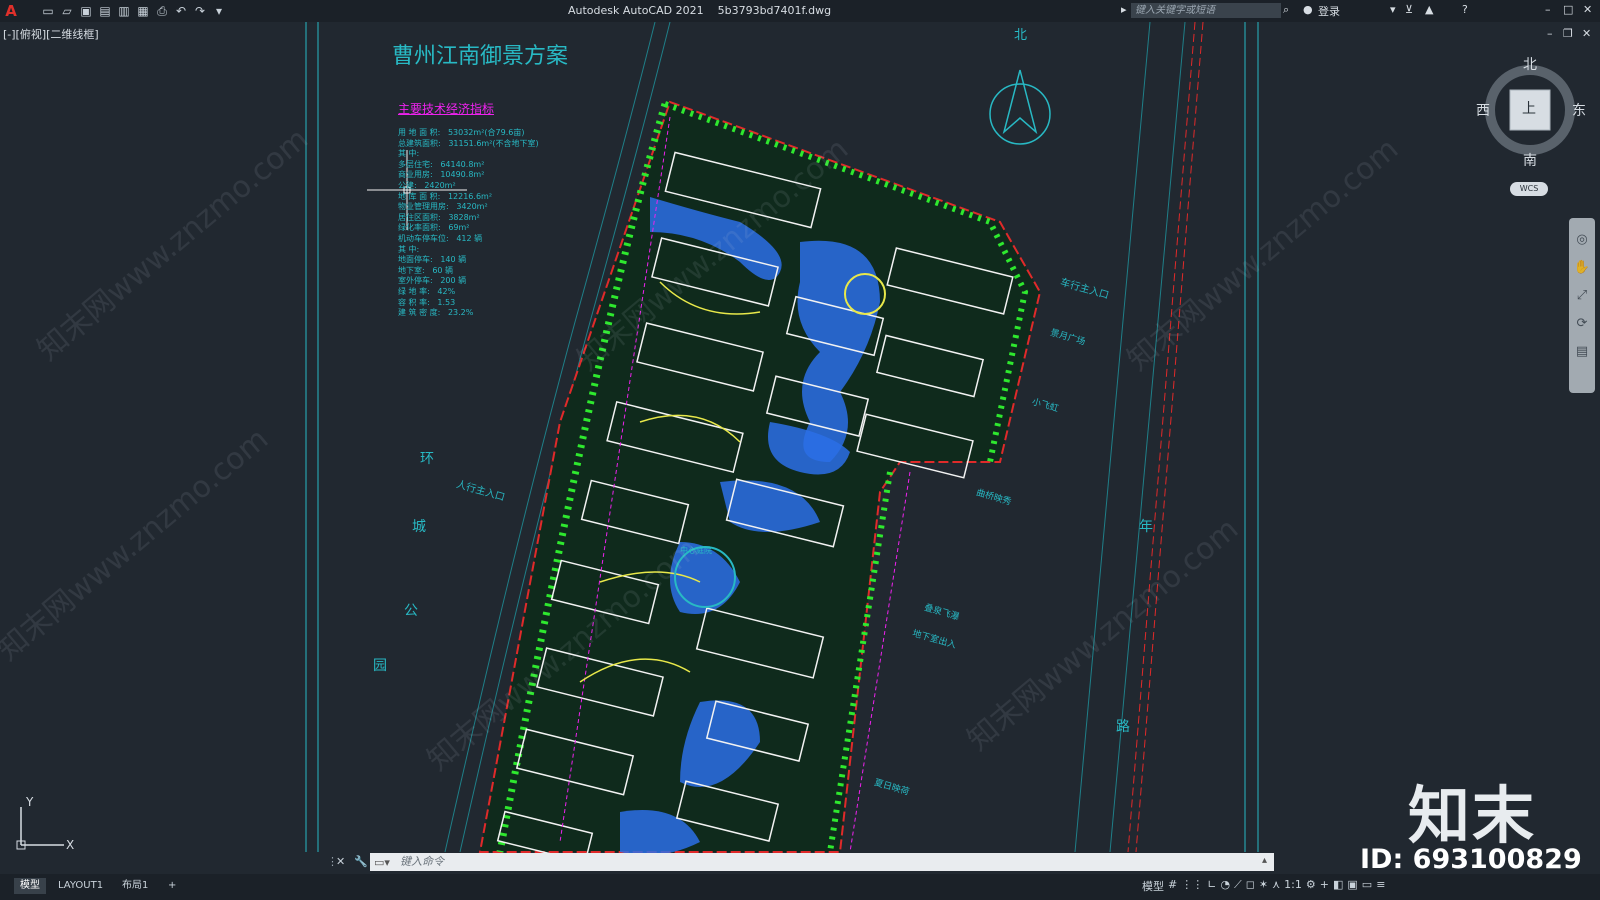 Image resolution: width=1600 pixels, height=900 pixels. I want to click on plot-icon: ⎙, so click(162, 11).